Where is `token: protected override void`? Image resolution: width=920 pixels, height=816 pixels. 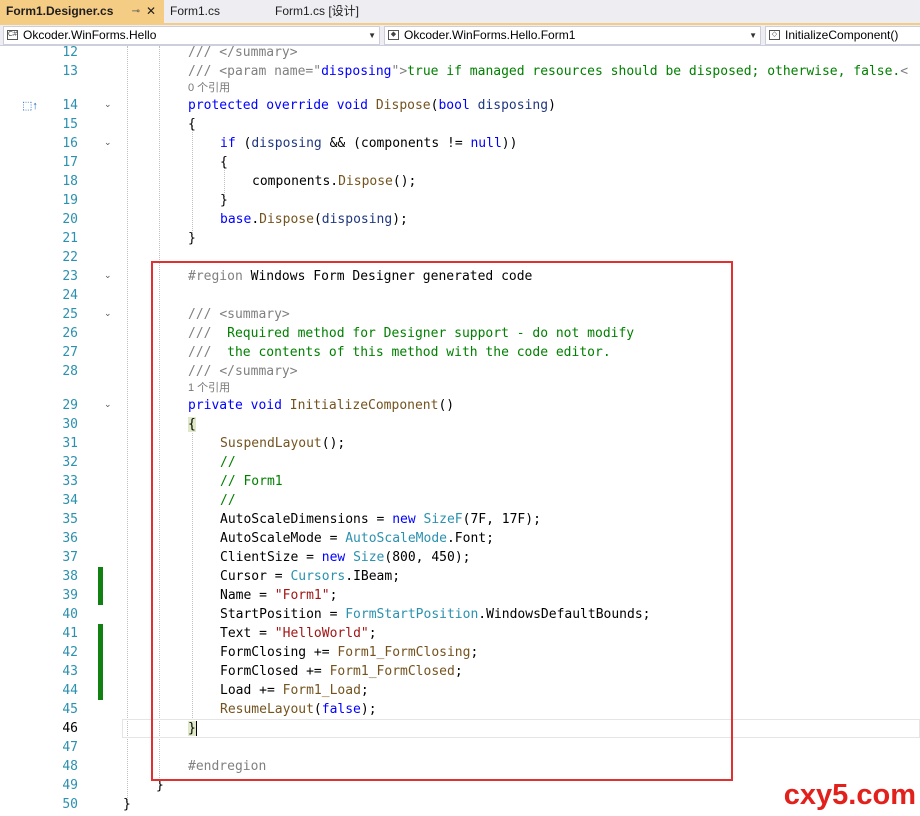
token: protected override void is located at coordinates (282, 105).